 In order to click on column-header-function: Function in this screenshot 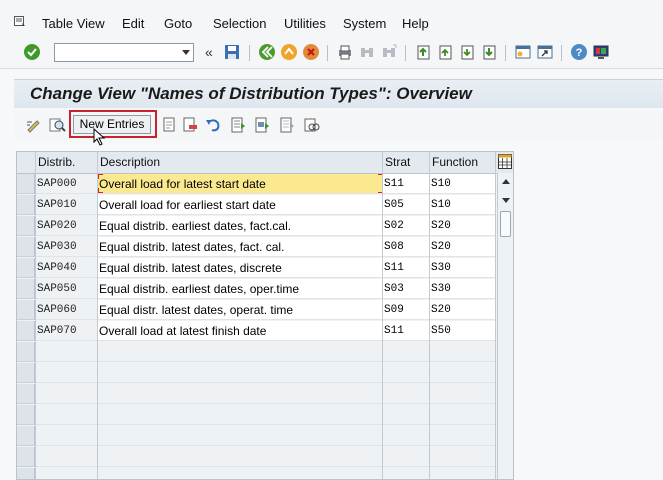, I will do `click(455, 162)`.